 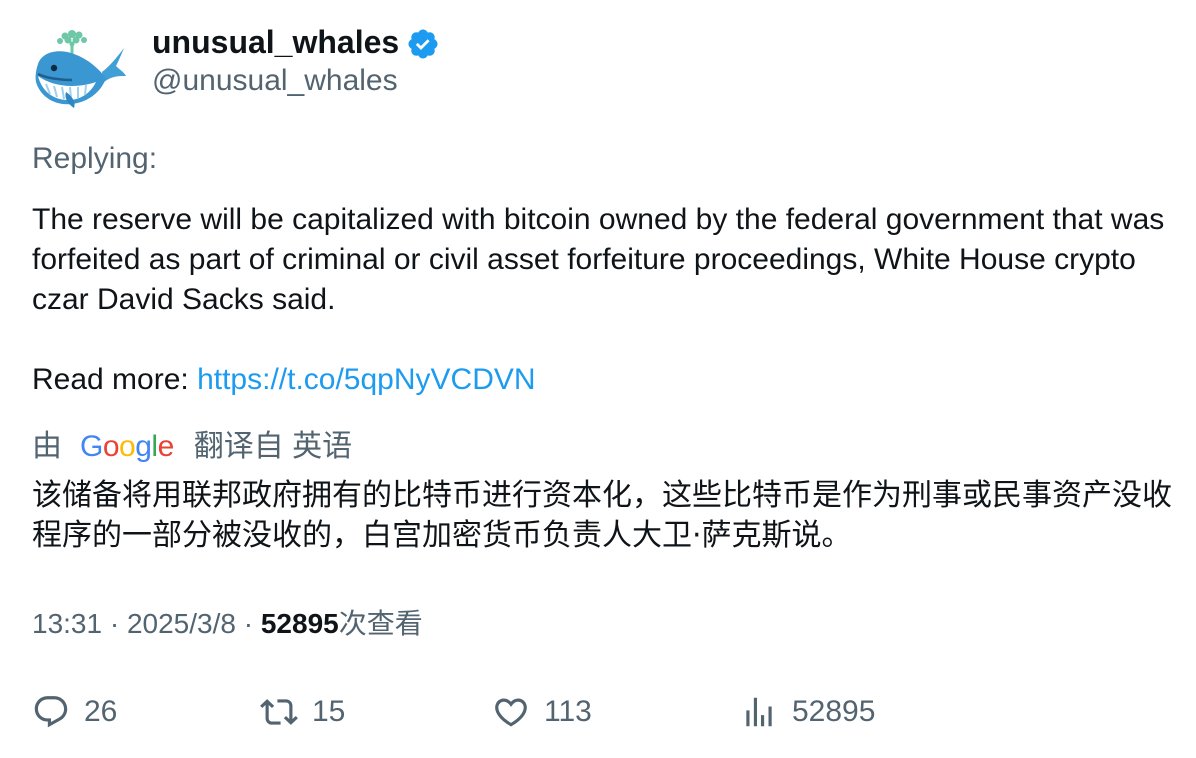 What do you see at coordinates (598, 712) in the screenshot?
I see `action-bar: 26 15 113 52895` at bounding box center [598, 712].